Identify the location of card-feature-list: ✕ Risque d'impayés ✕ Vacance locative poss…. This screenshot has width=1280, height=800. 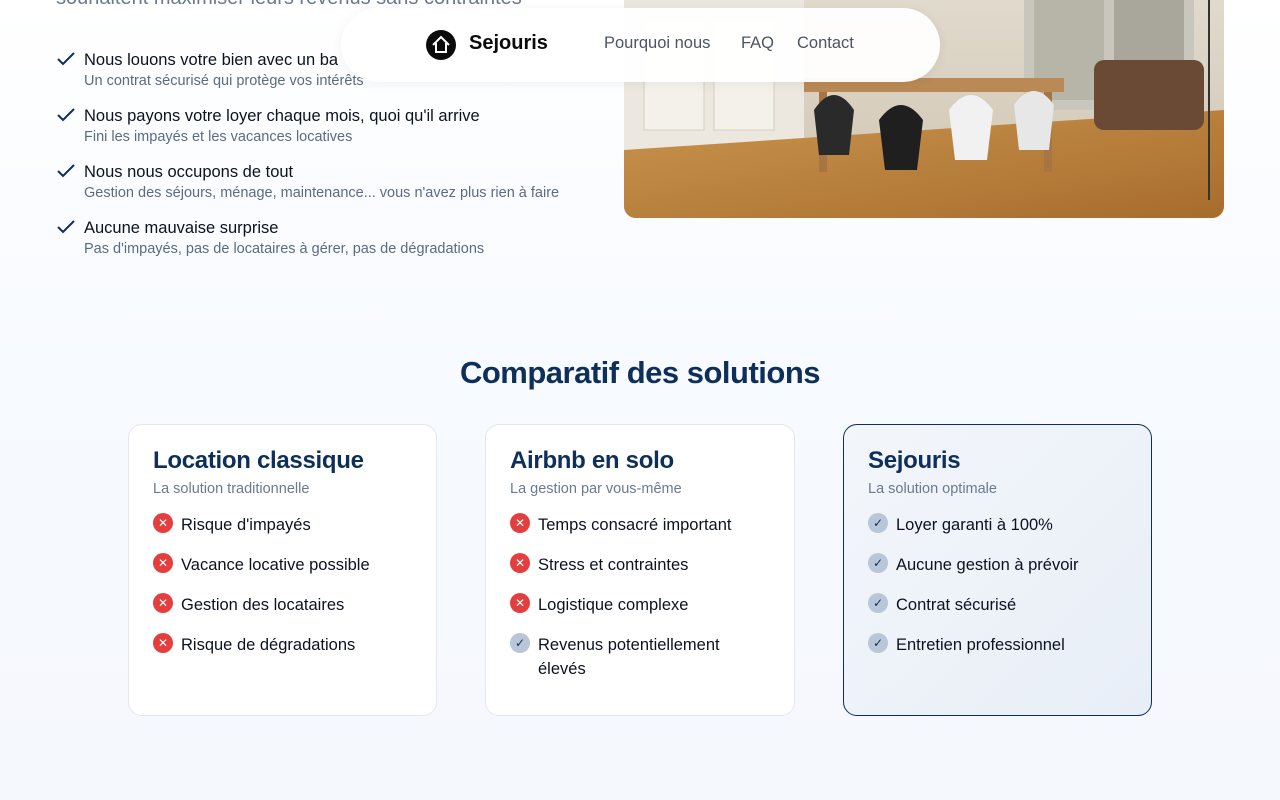
(282, 585).